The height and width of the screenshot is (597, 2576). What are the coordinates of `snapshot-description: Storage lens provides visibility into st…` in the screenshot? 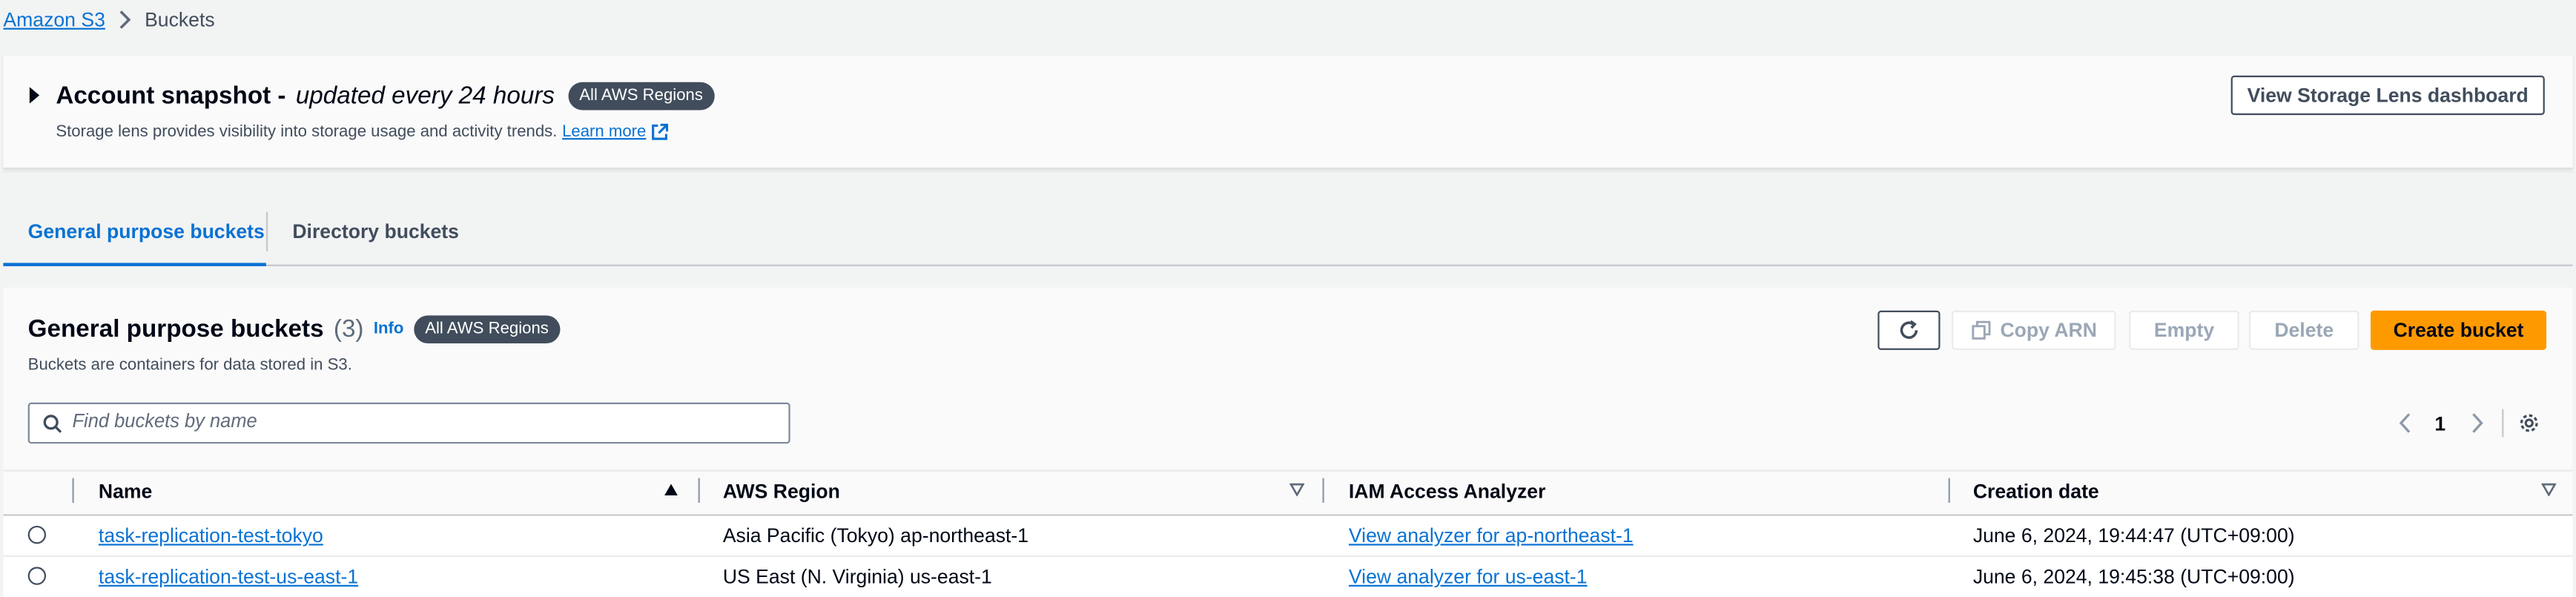 It's located at (307, 132).